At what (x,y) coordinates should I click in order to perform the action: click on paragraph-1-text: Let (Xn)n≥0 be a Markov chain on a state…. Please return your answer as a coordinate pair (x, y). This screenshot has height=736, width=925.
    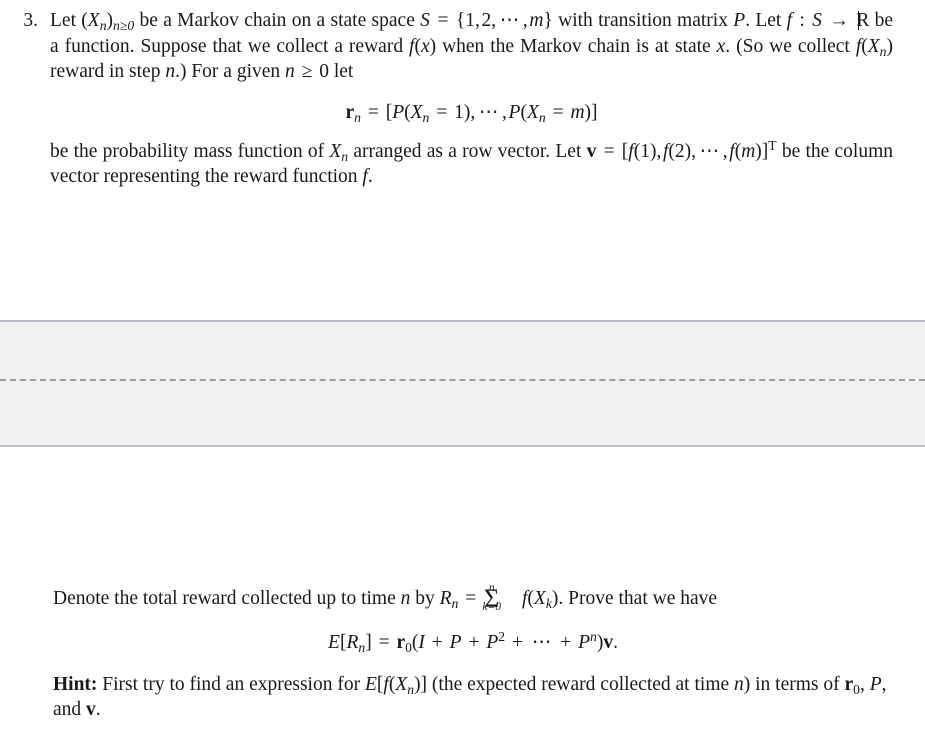
    Looking at the image, I should click on (472, 46).